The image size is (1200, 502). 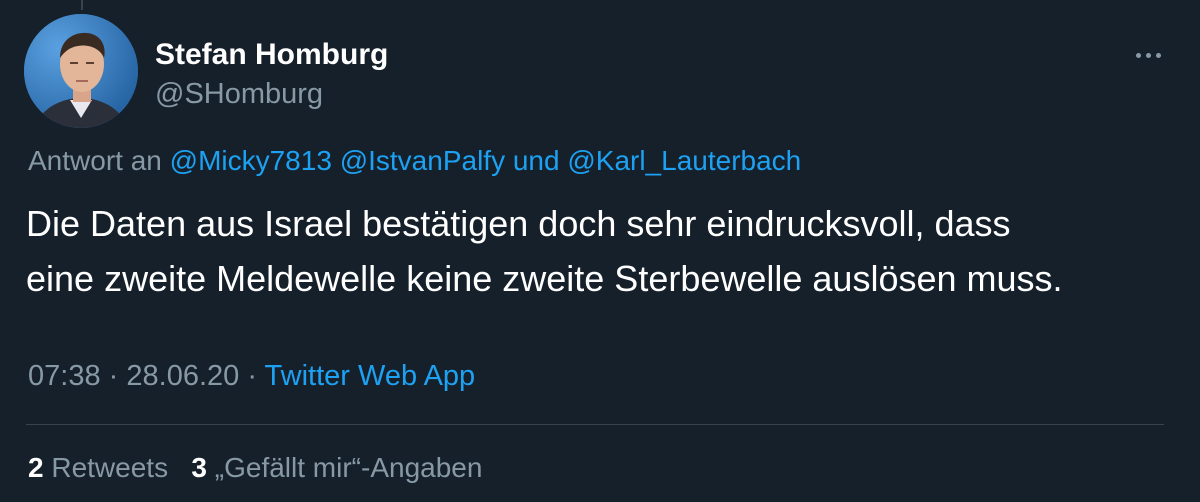 What do you see at coordinates (536, 160) in the screenshot?
I see `reply-conjunction: und` at bounding box center [536, 160].